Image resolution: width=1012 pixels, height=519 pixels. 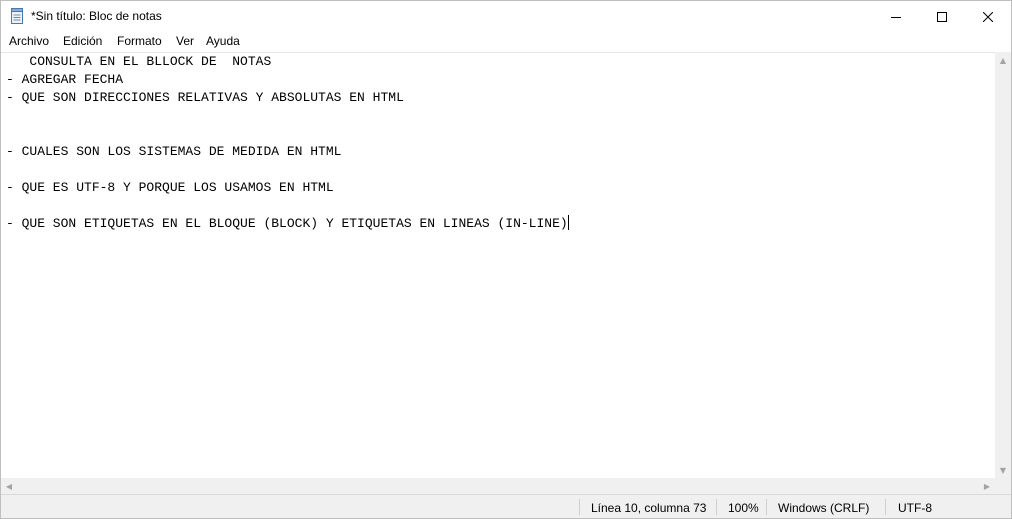 I want to click on menu-ver: Ver, so click(x=185, y=41).